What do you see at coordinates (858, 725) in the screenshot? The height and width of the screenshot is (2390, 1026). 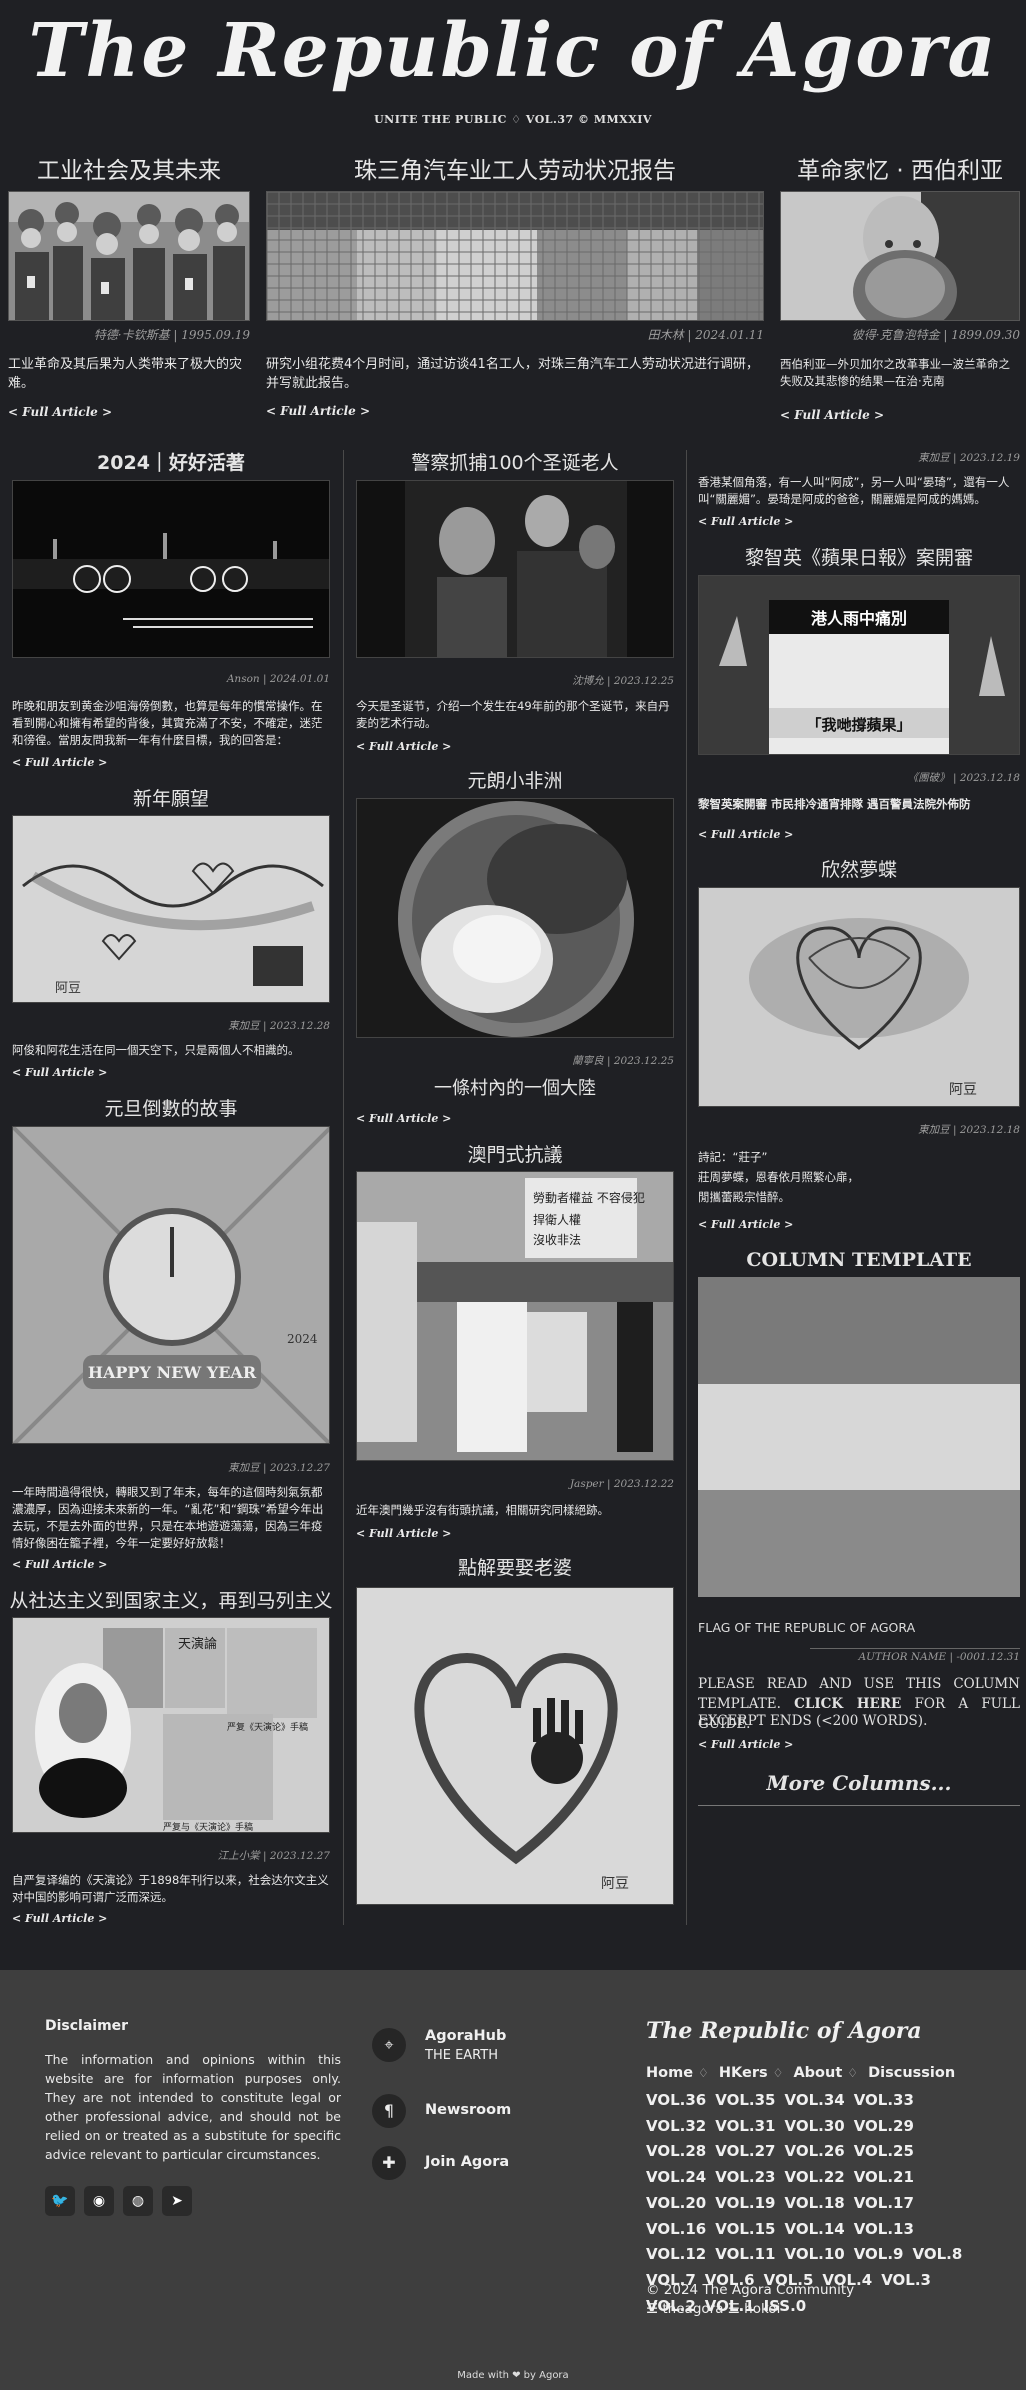 I see `newspaper-slogan: 「我哋撐蘋果」` at bounding box center [858, 725].